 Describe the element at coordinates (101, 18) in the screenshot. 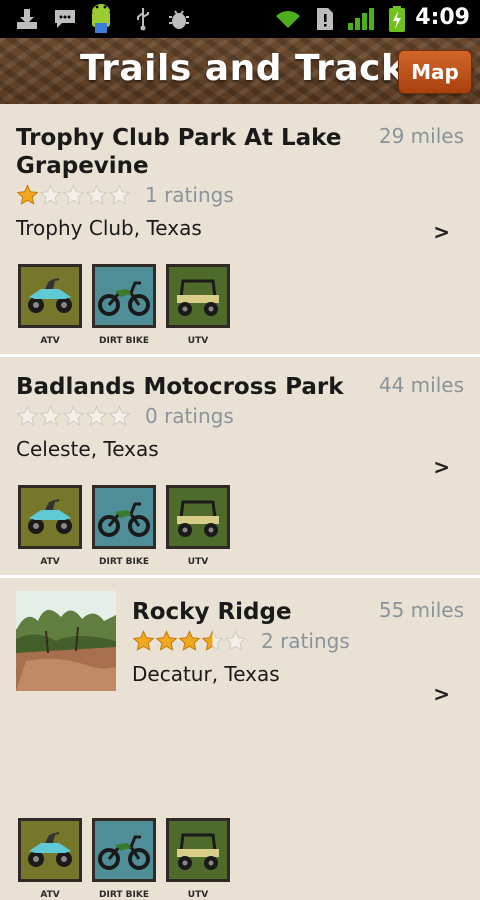

I see `android-icon` at that location.